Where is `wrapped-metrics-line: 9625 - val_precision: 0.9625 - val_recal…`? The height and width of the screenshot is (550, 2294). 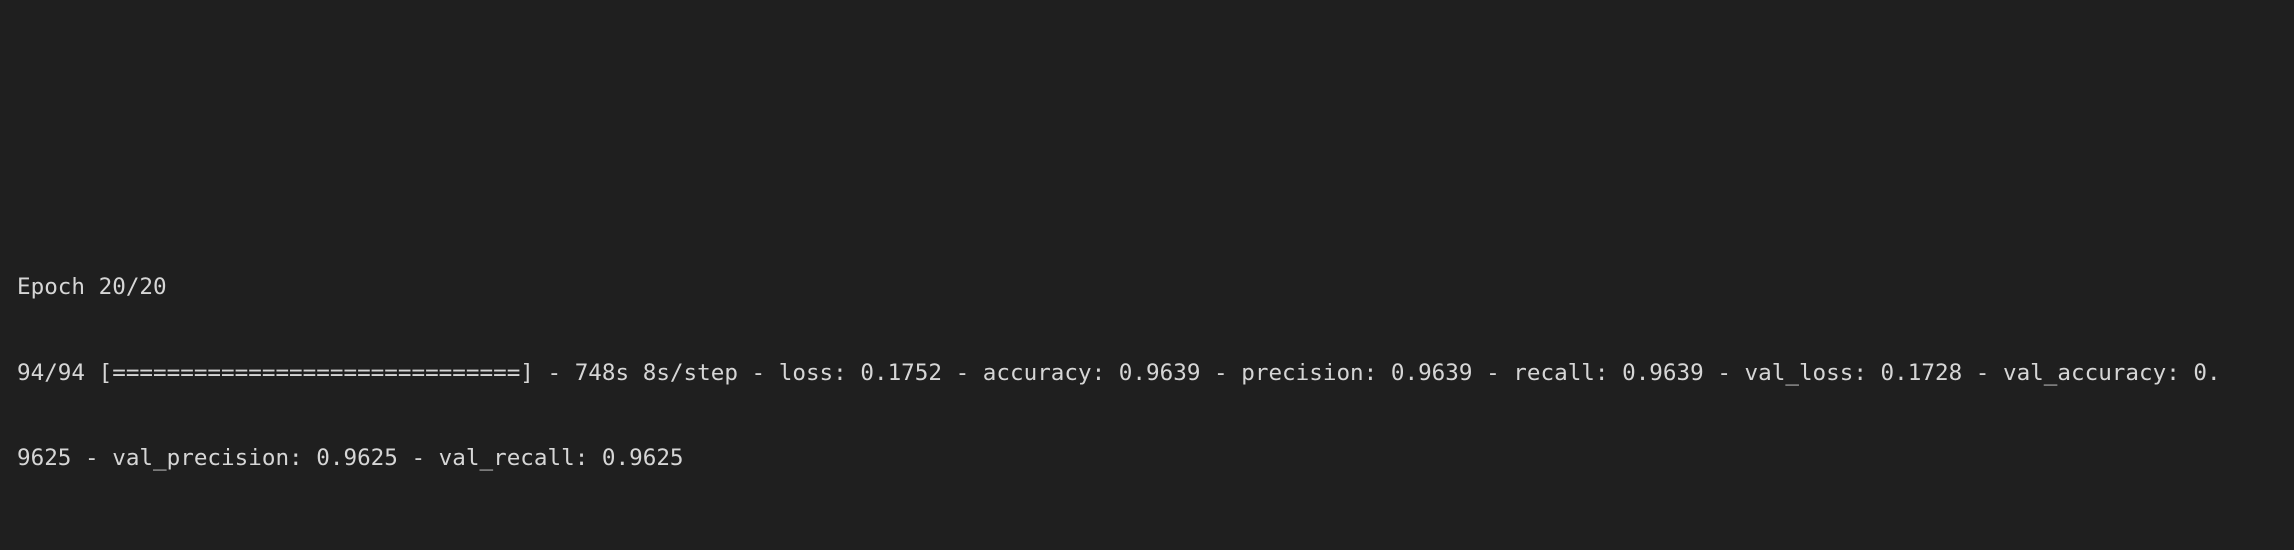
wrapped-metrics-line: 9625 - val_precision: 0.9625 - val_recal… is located at coordinates (350, 458).